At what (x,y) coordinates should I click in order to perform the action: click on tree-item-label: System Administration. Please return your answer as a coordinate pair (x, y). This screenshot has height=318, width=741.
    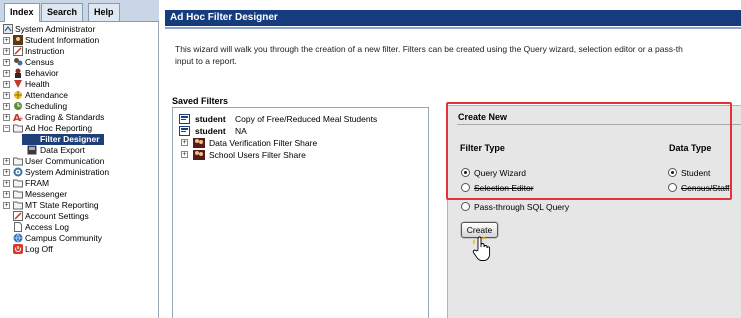
    Looking at the image, I should click on (67, 172).